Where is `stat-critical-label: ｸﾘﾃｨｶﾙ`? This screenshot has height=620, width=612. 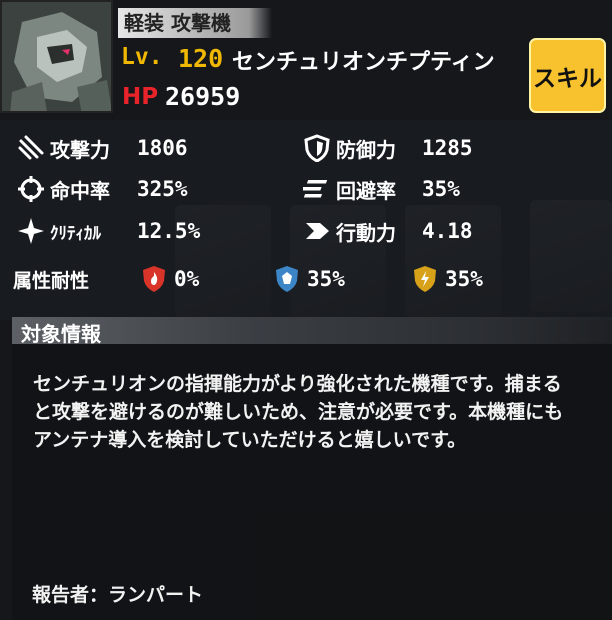
stat-critical-label: ｸﾘﾃｨｶﾙ is located at coordinates (75, 233).